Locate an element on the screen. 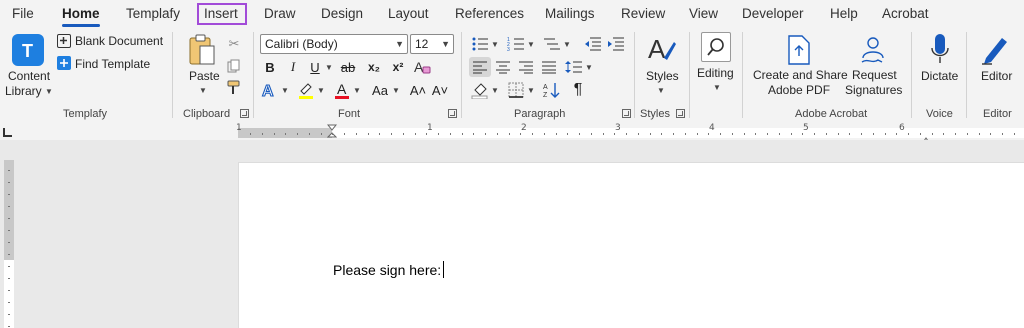  bullets-icon is located at coordinates (480, 44).